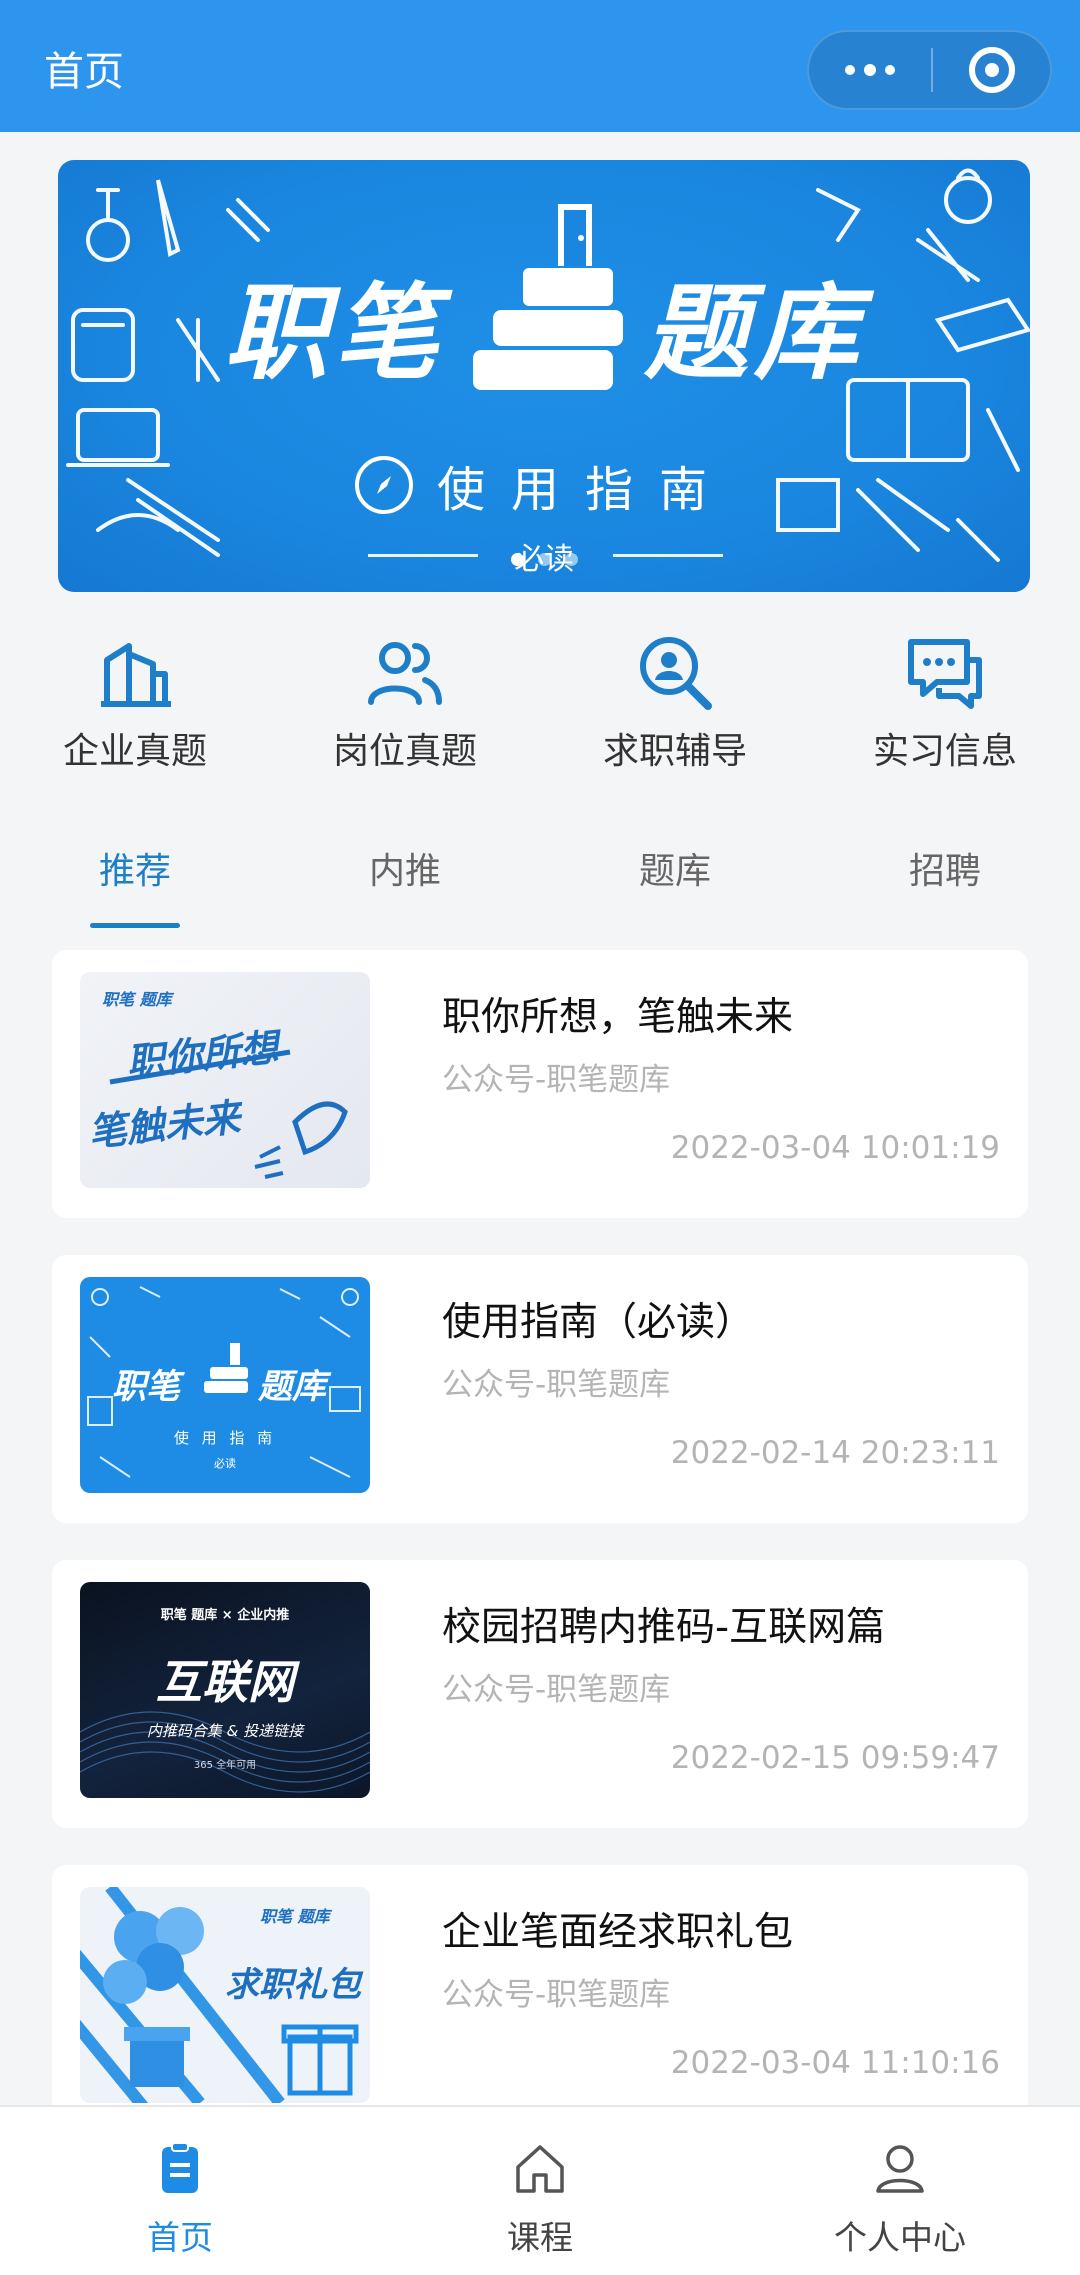 Image resolution: width=1080 pixels, height=2275 pixels. I want to click on tabbar-label: 课程, so click(540, 2237).